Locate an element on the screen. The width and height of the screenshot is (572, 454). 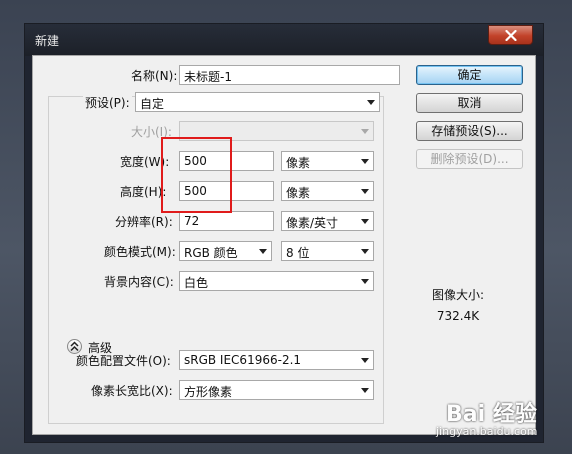
resolution-input: 72 is located at coordinates (226, 221).